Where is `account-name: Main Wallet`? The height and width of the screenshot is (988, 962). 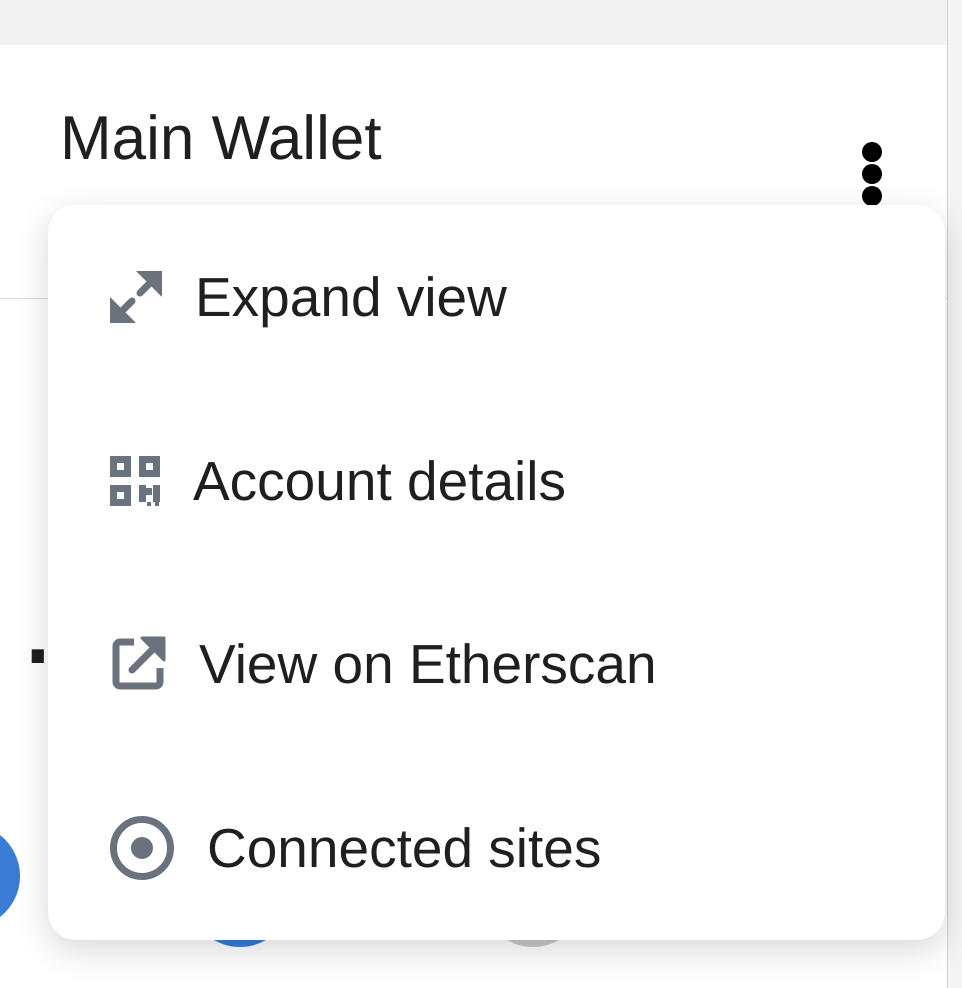
account-name: Main Wallet is located at coordinates (221, 139).